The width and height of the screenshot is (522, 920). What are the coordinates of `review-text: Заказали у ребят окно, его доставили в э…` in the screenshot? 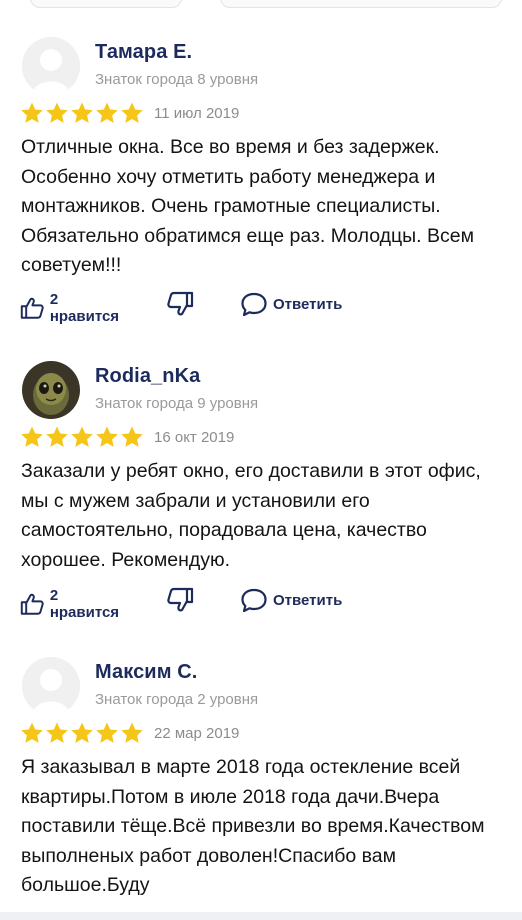 It's located at (251, 515).